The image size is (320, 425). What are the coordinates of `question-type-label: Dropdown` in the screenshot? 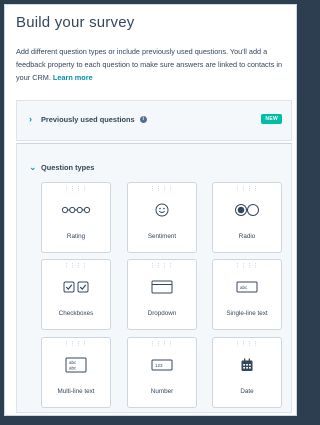 It's located at (162, 313).